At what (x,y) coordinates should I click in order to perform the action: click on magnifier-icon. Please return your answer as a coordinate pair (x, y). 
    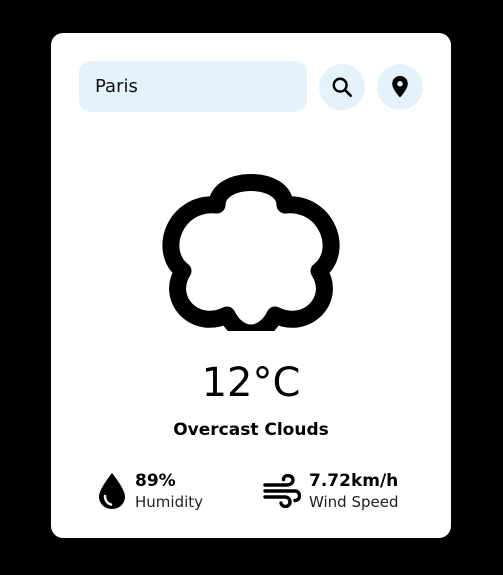
    Looking at the image, I should click on (342, 87).